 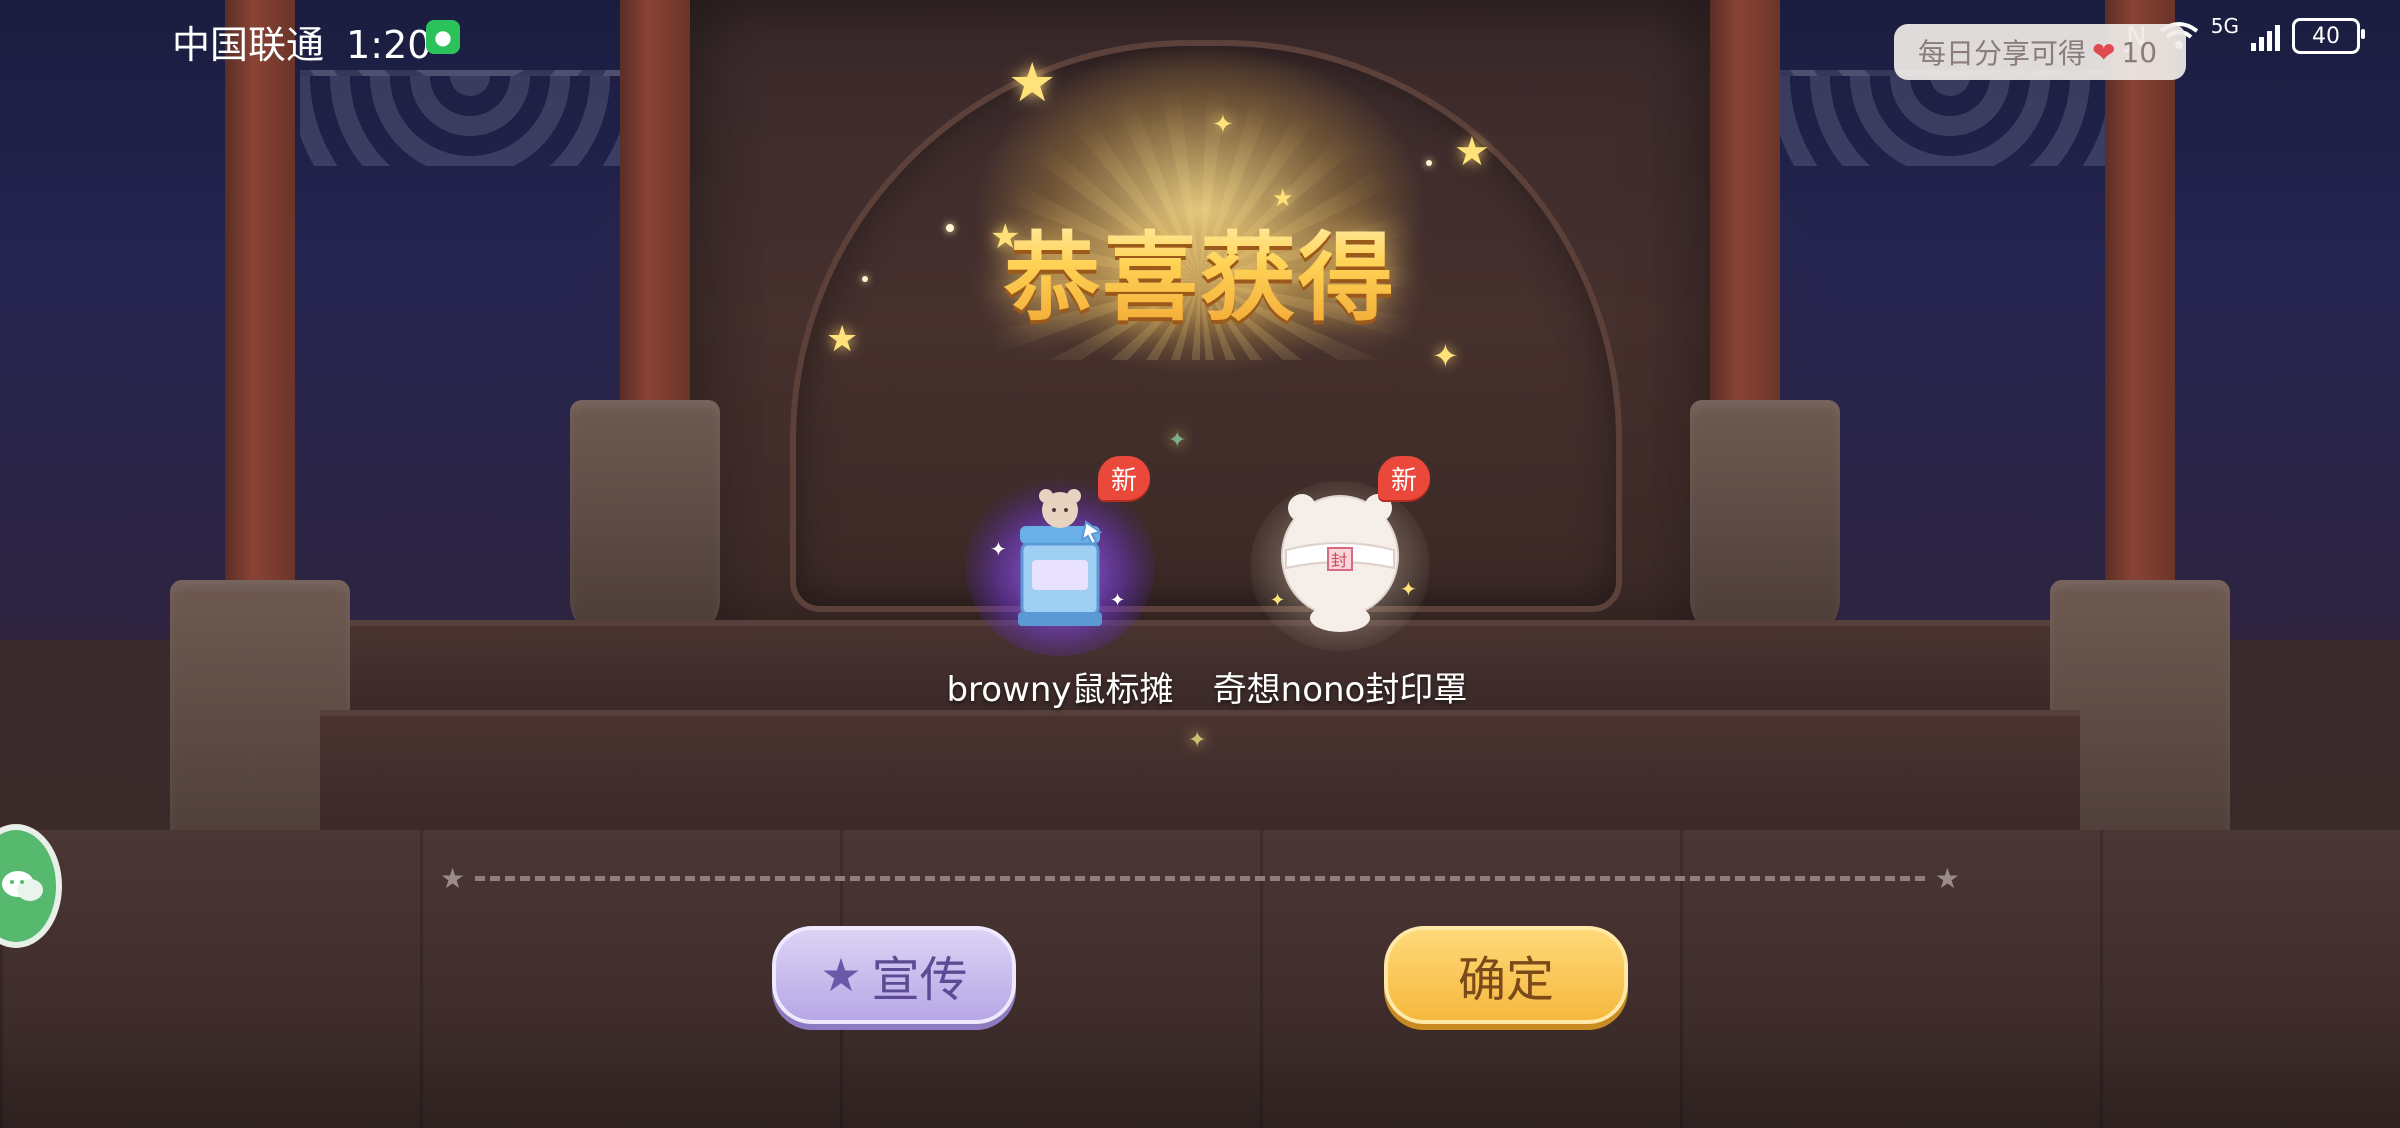 I want to click on heart-icon: ❤, so click(x=2104, y=52).